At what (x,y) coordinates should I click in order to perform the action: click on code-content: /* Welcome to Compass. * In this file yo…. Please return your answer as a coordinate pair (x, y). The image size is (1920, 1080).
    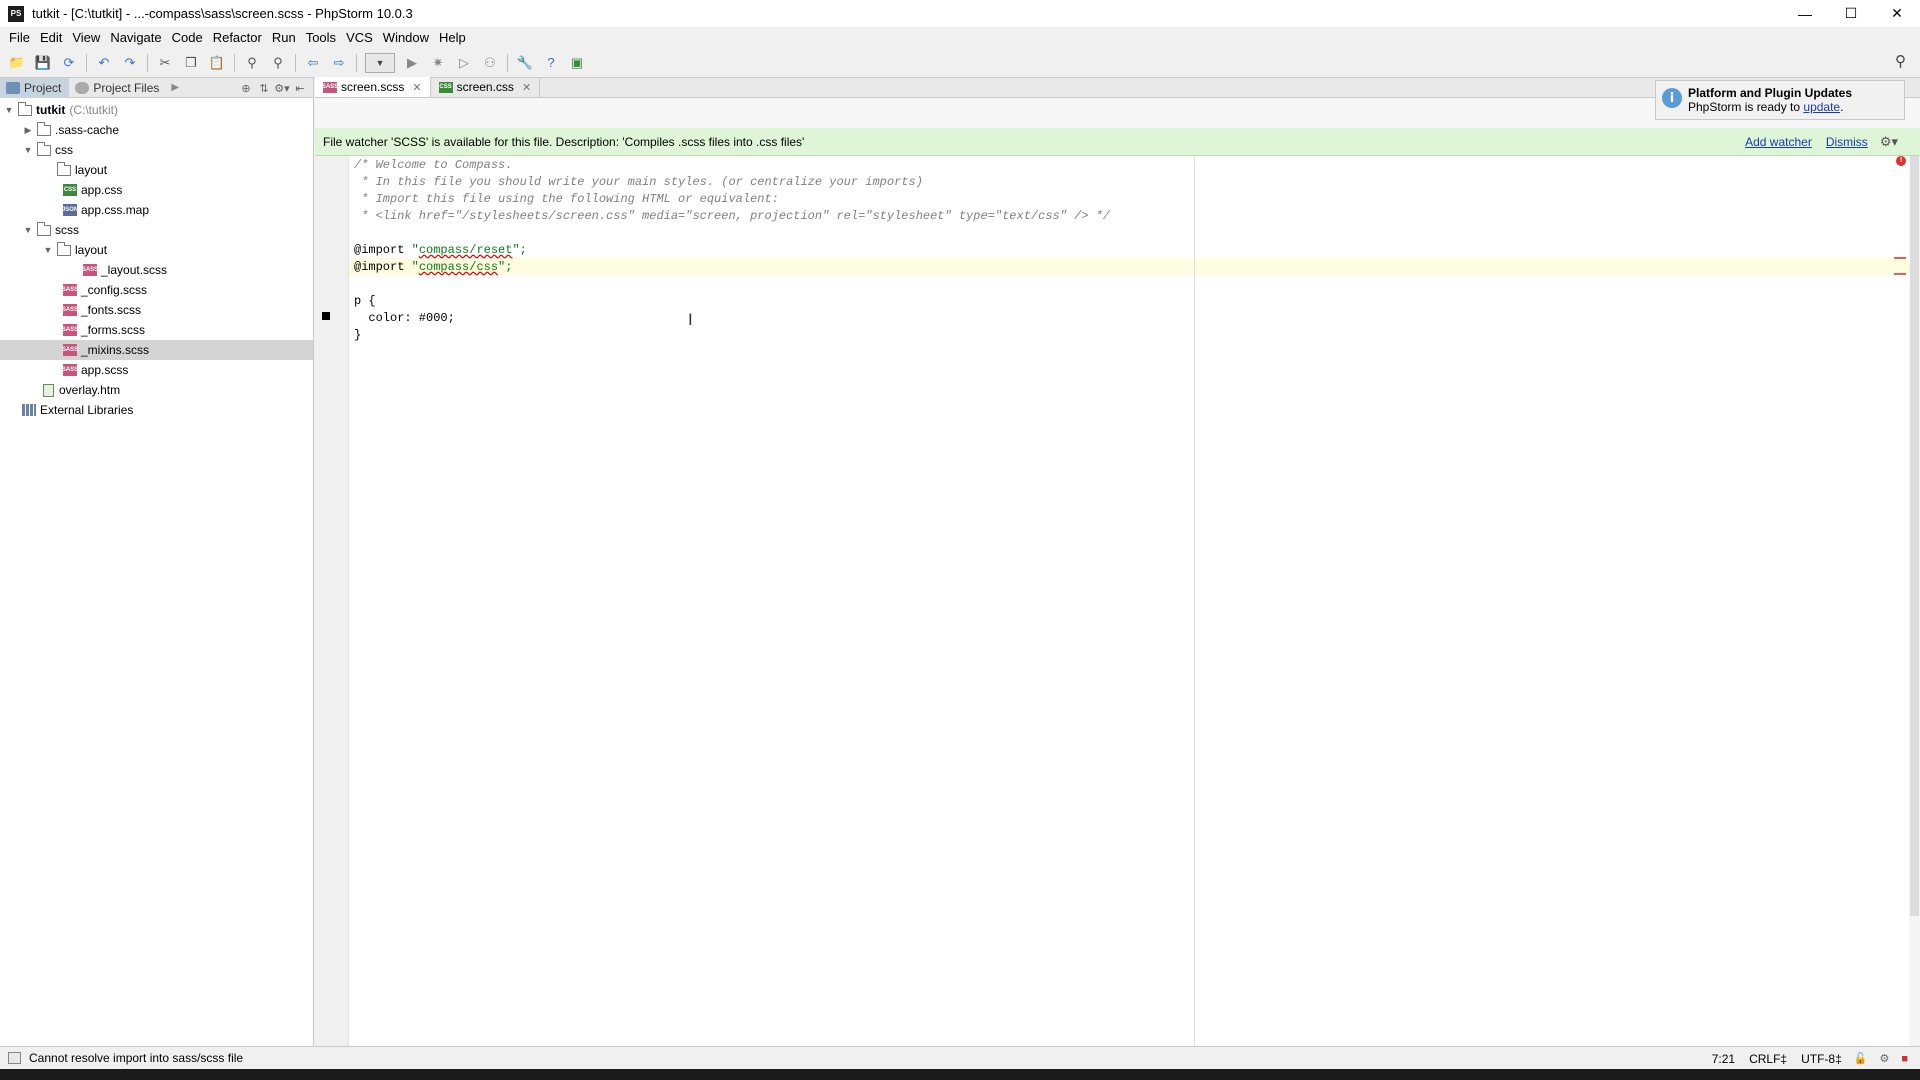
    Looking at the image, I should click on (732, 250).